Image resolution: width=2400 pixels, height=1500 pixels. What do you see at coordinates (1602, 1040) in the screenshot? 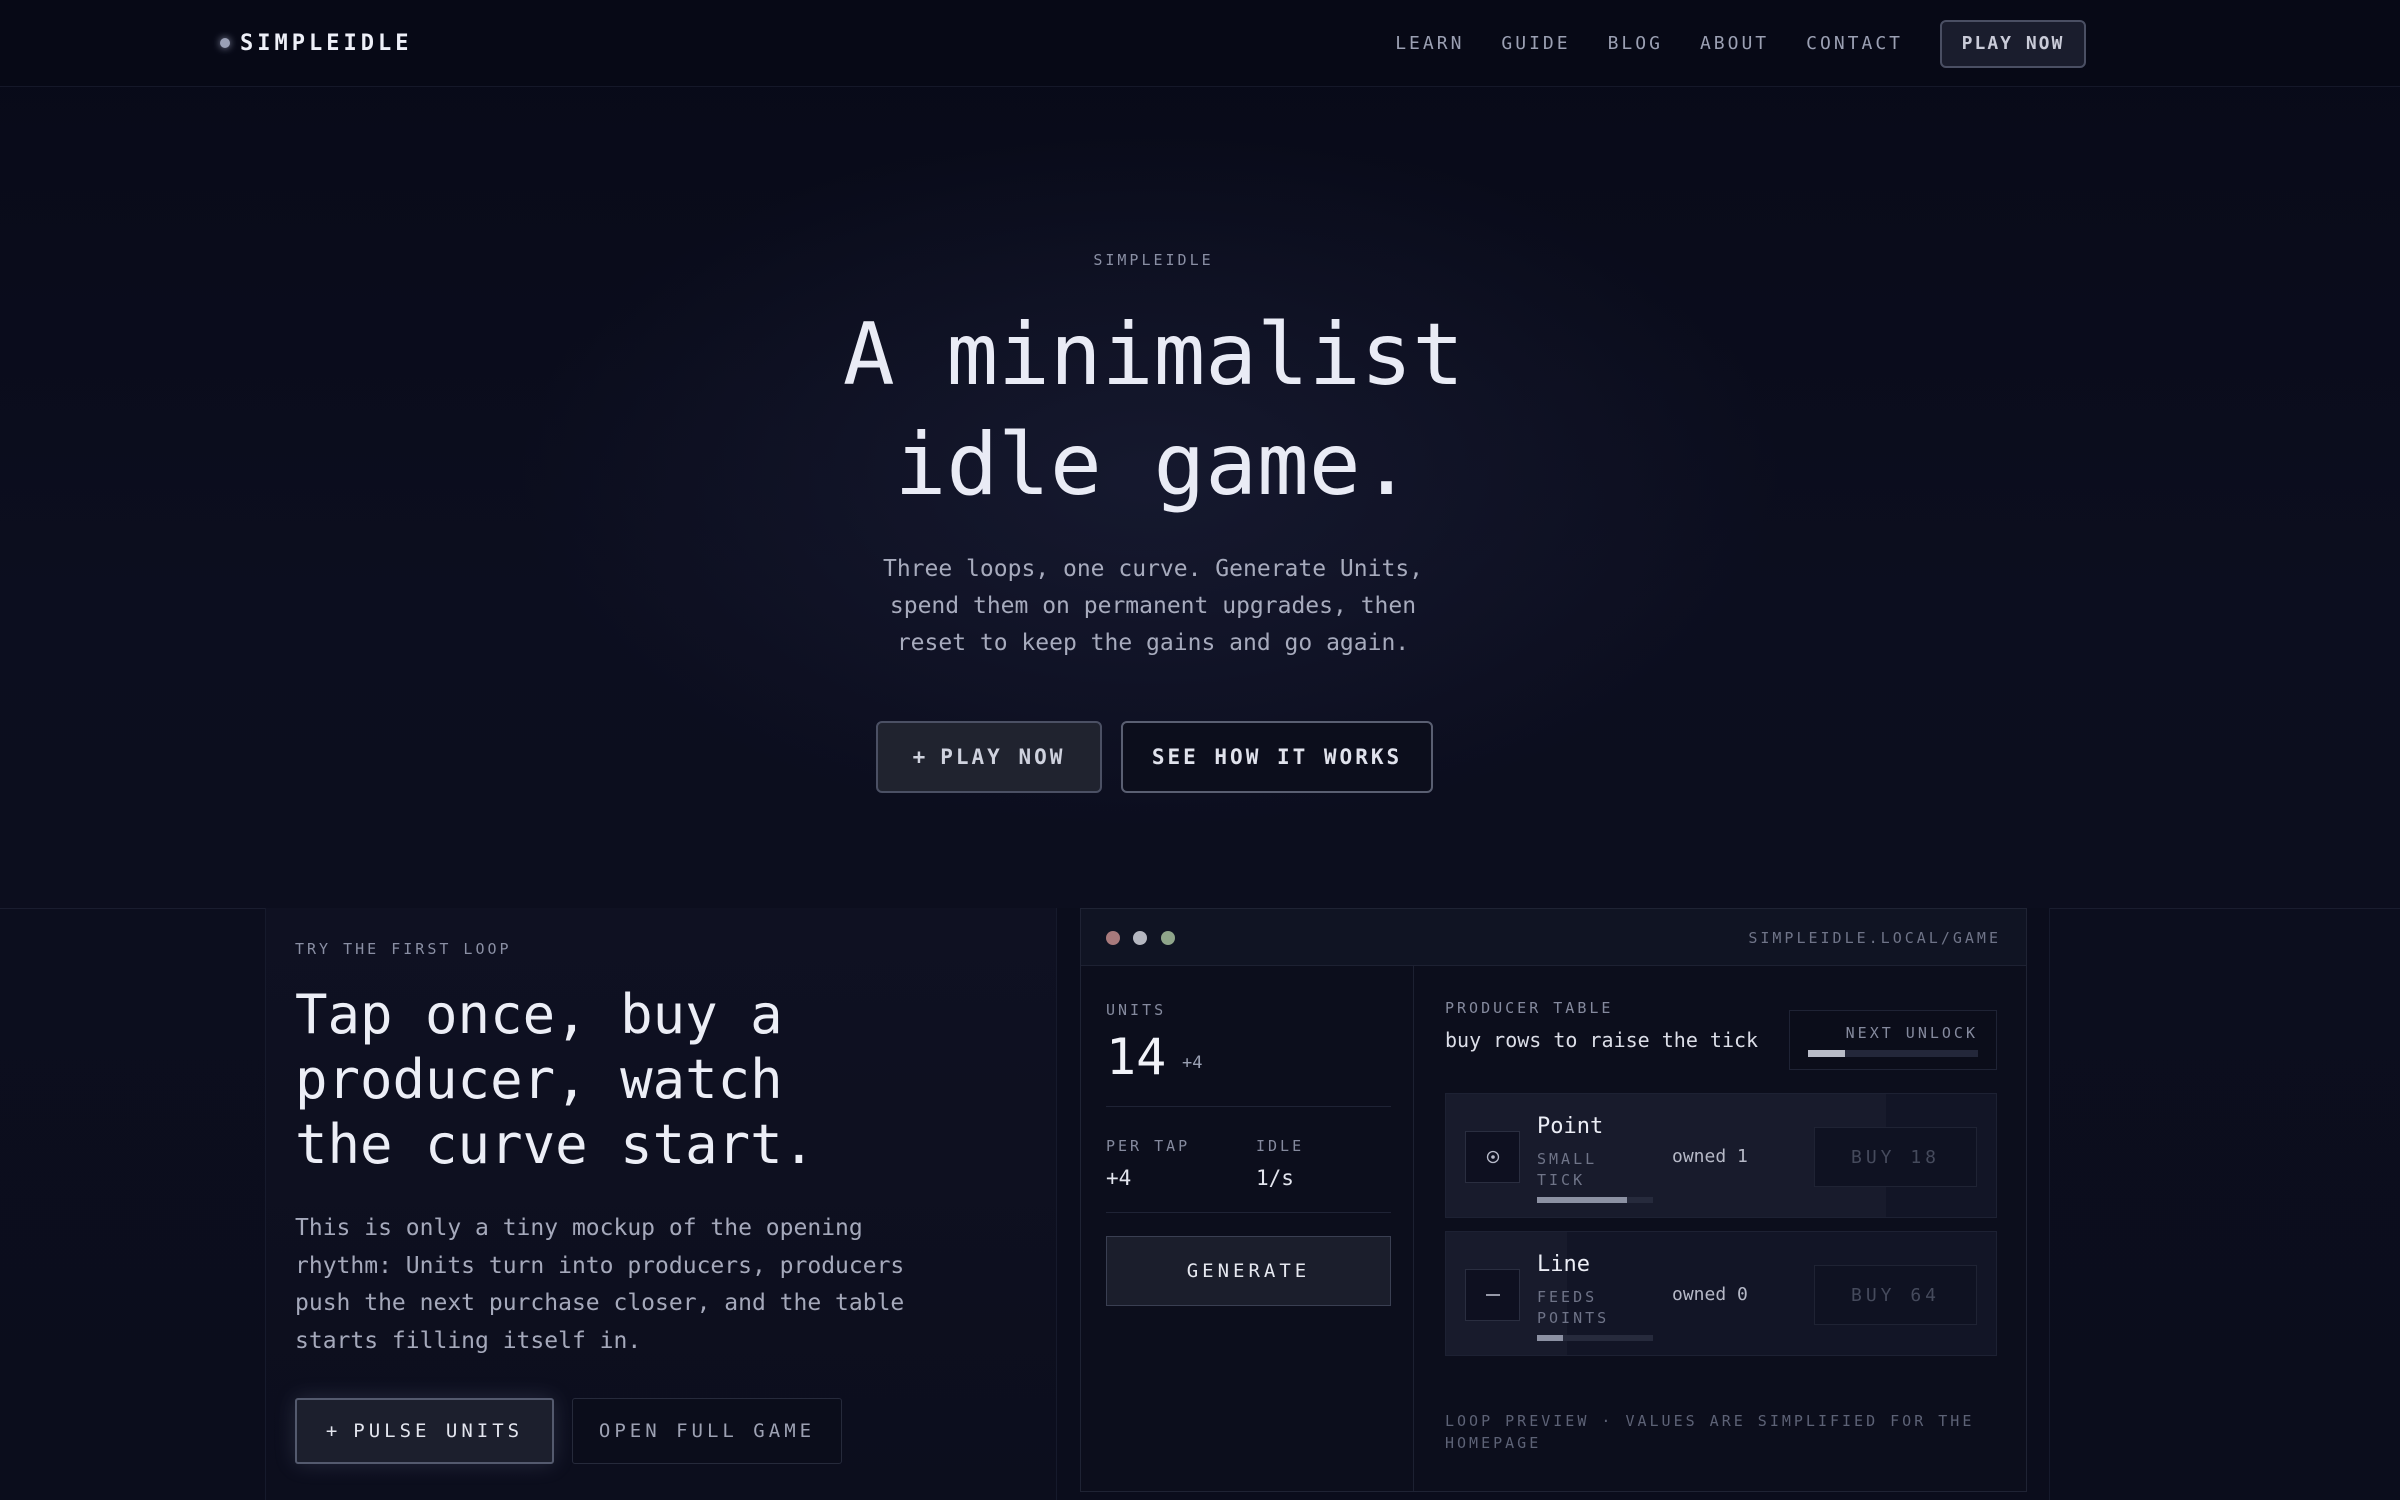
I see `producer-table-subtitle: buy rows to raise the tick` at bounding box center [1602, 1040].